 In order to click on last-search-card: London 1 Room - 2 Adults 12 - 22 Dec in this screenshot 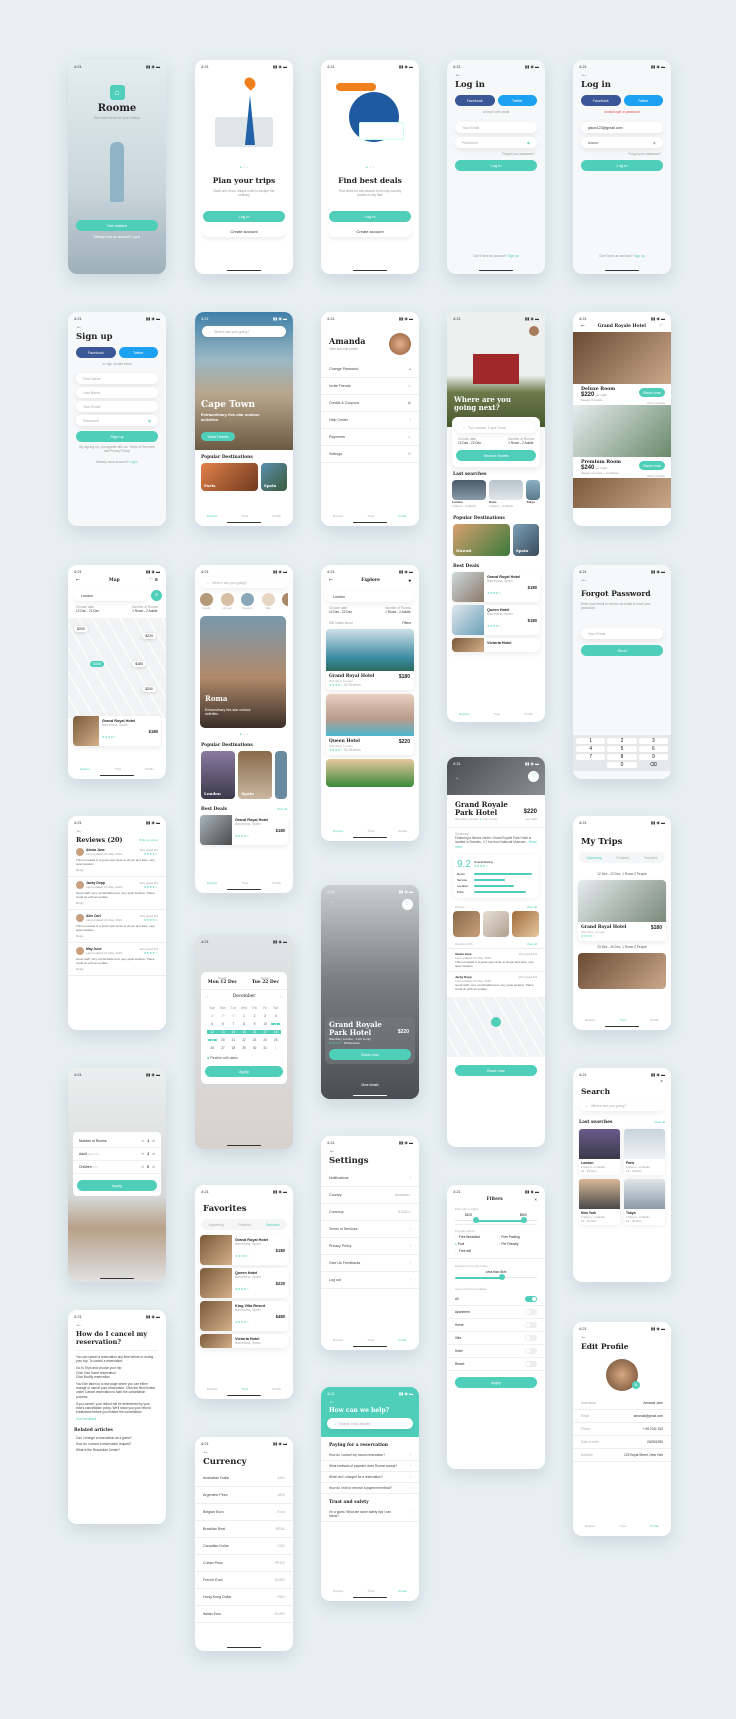, I will do `click(599, 1152)`.